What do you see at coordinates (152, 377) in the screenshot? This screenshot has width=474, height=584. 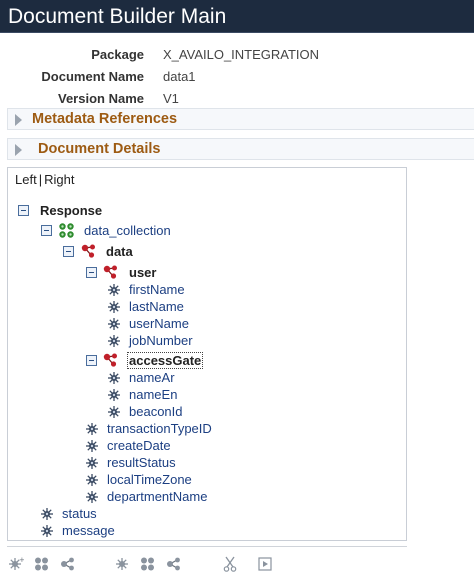 I see `tree-label: nameAr` at bounding box center [152, 377].